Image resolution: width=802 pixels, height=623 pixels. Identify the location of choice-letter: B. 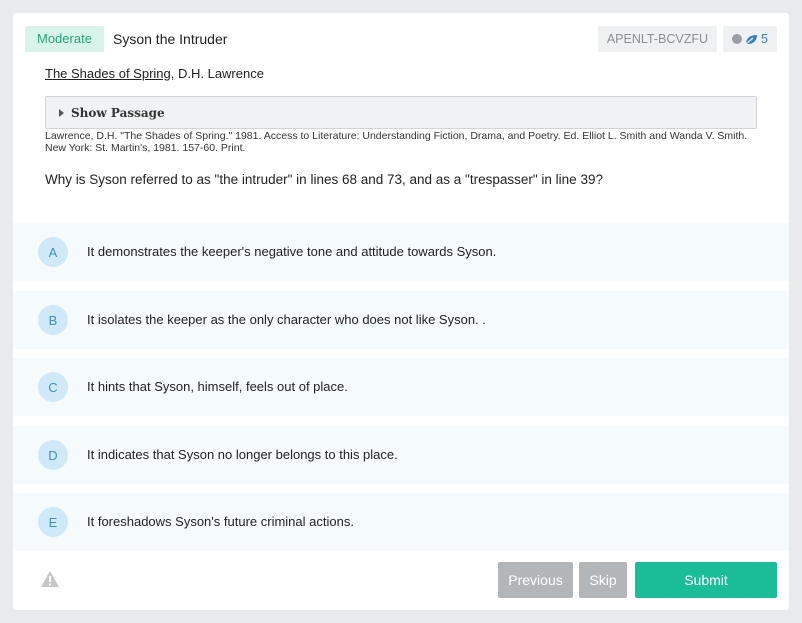
(53, 320).